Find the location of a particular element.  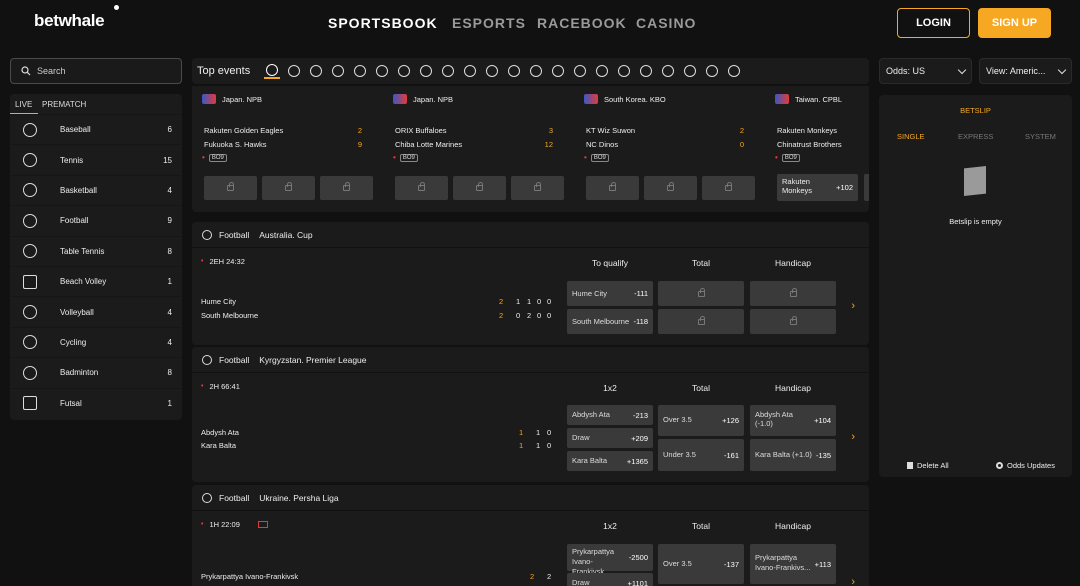

sidebar-item-label: Tennis is located at coordinates (72, 160).